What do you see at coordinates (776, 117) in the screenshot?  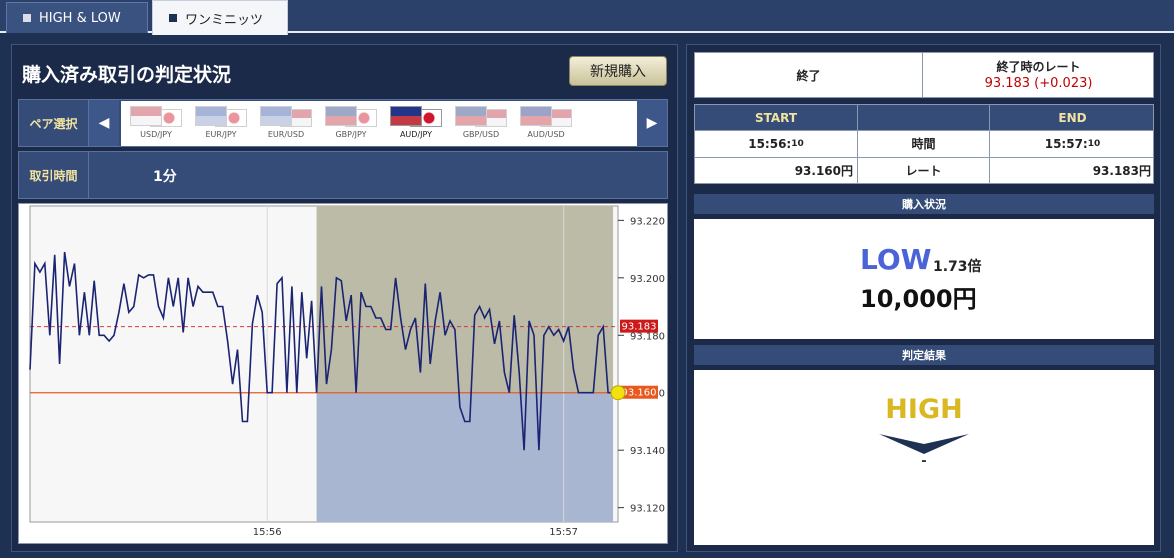 I see `start-header: START` at bounding box center [776, 117].